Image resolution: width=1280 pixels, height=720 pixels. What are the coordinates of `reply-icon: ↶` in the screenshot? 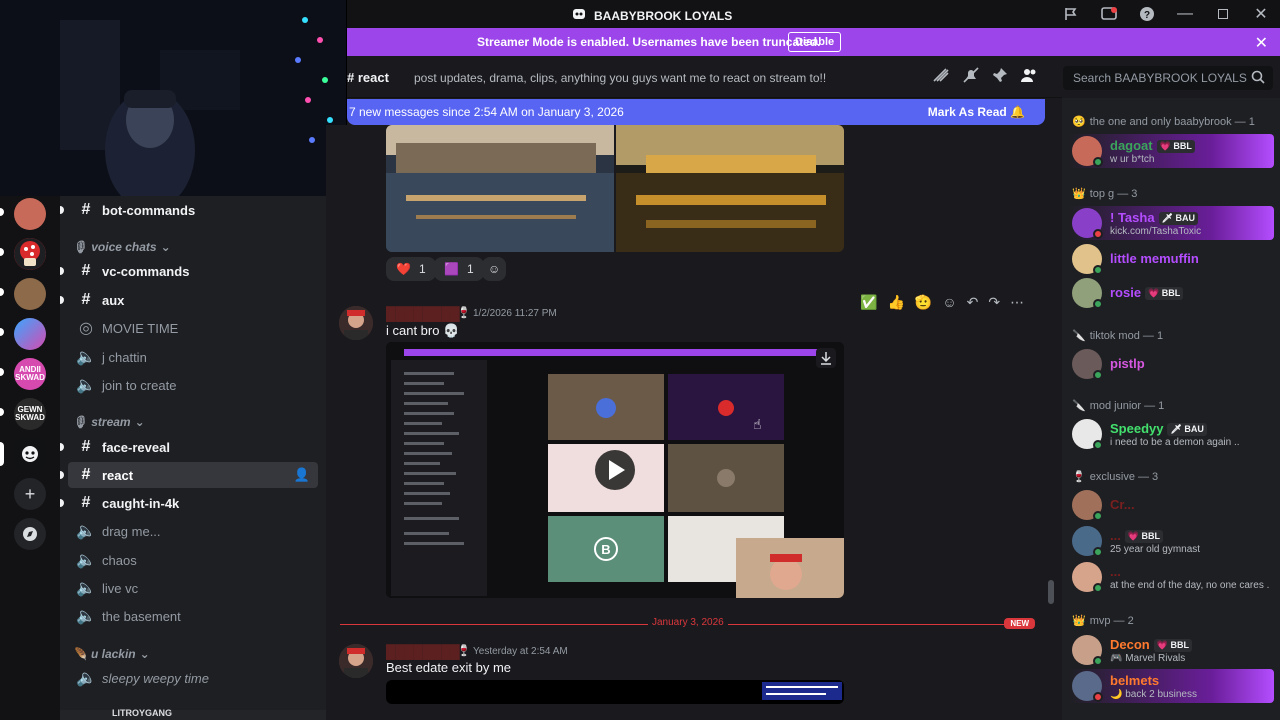 It's located at (973, 302).